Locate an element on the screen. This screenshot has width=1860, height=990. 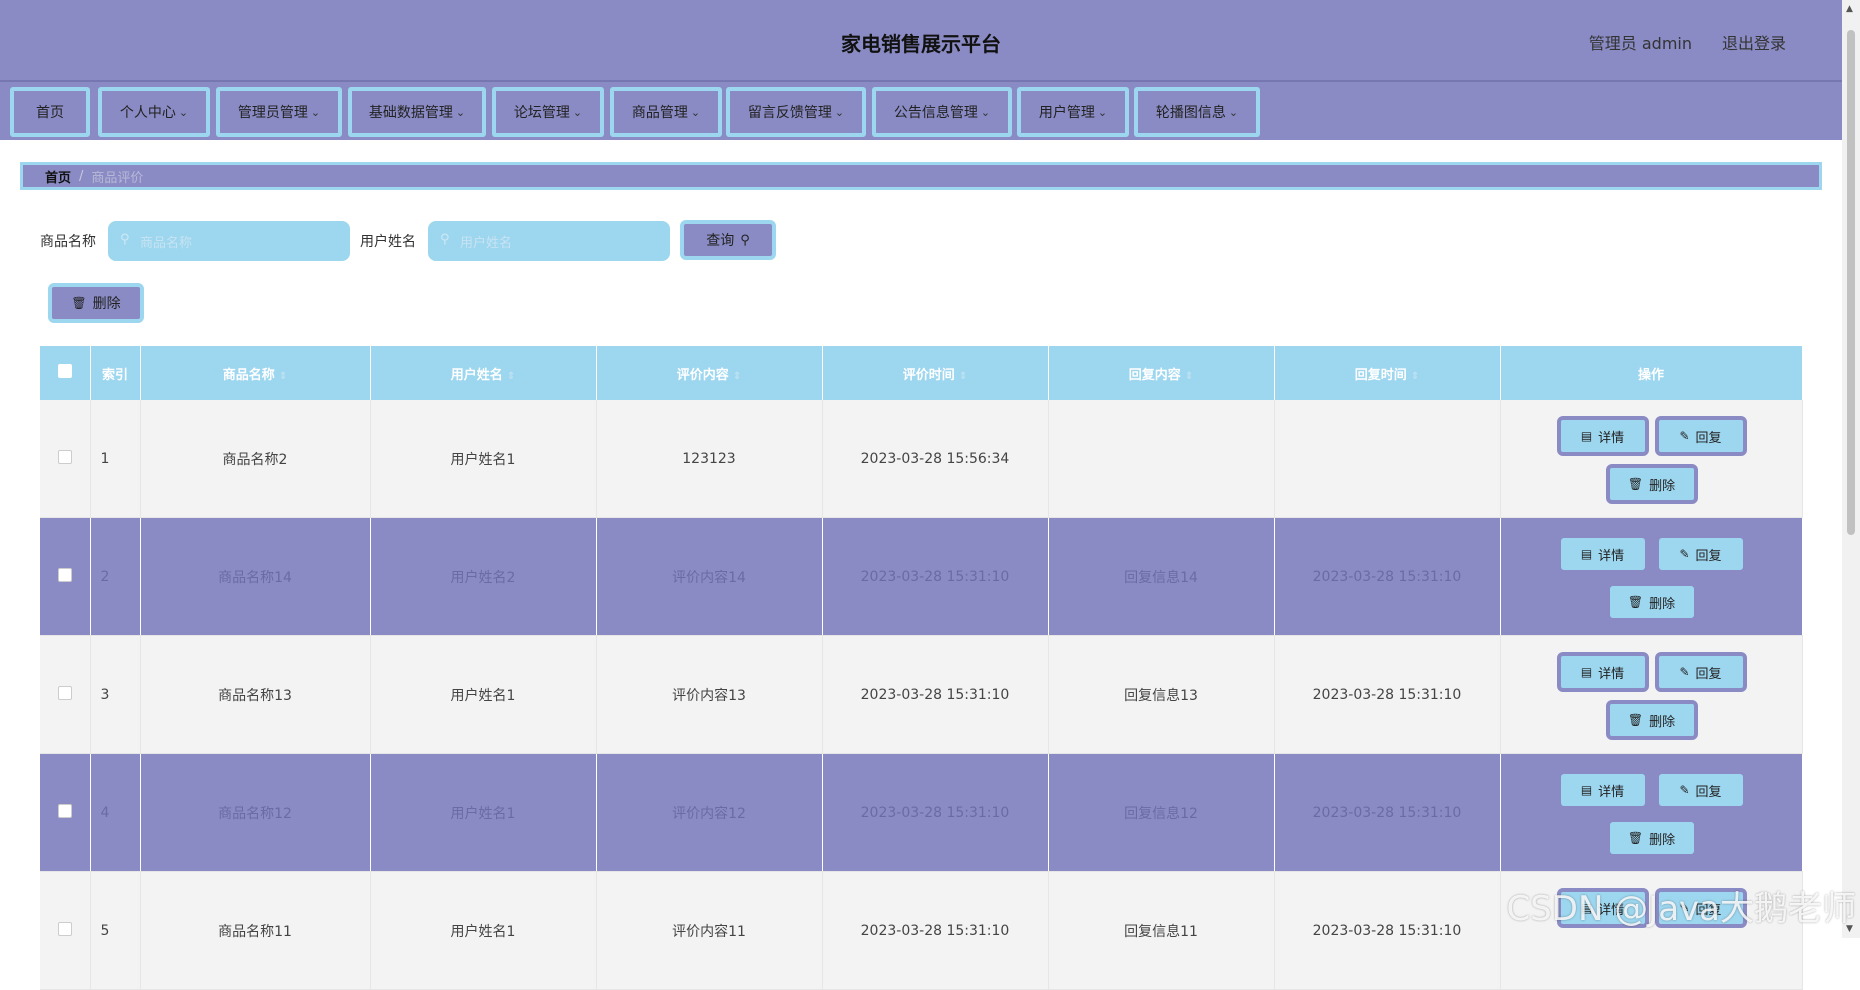
column-header: 评价时间⇕ is located at coordinates (935, 373).